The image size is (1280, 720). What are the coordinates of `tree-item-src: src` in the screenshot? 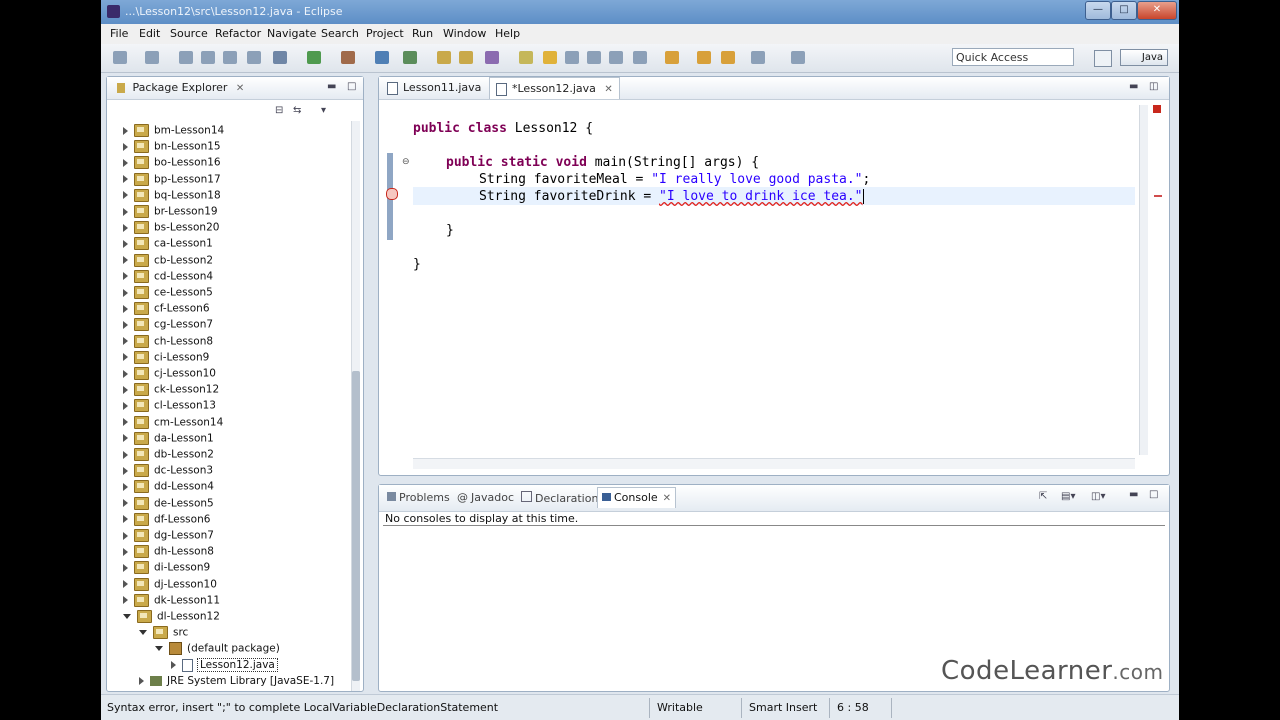 It's located at (163, 634).